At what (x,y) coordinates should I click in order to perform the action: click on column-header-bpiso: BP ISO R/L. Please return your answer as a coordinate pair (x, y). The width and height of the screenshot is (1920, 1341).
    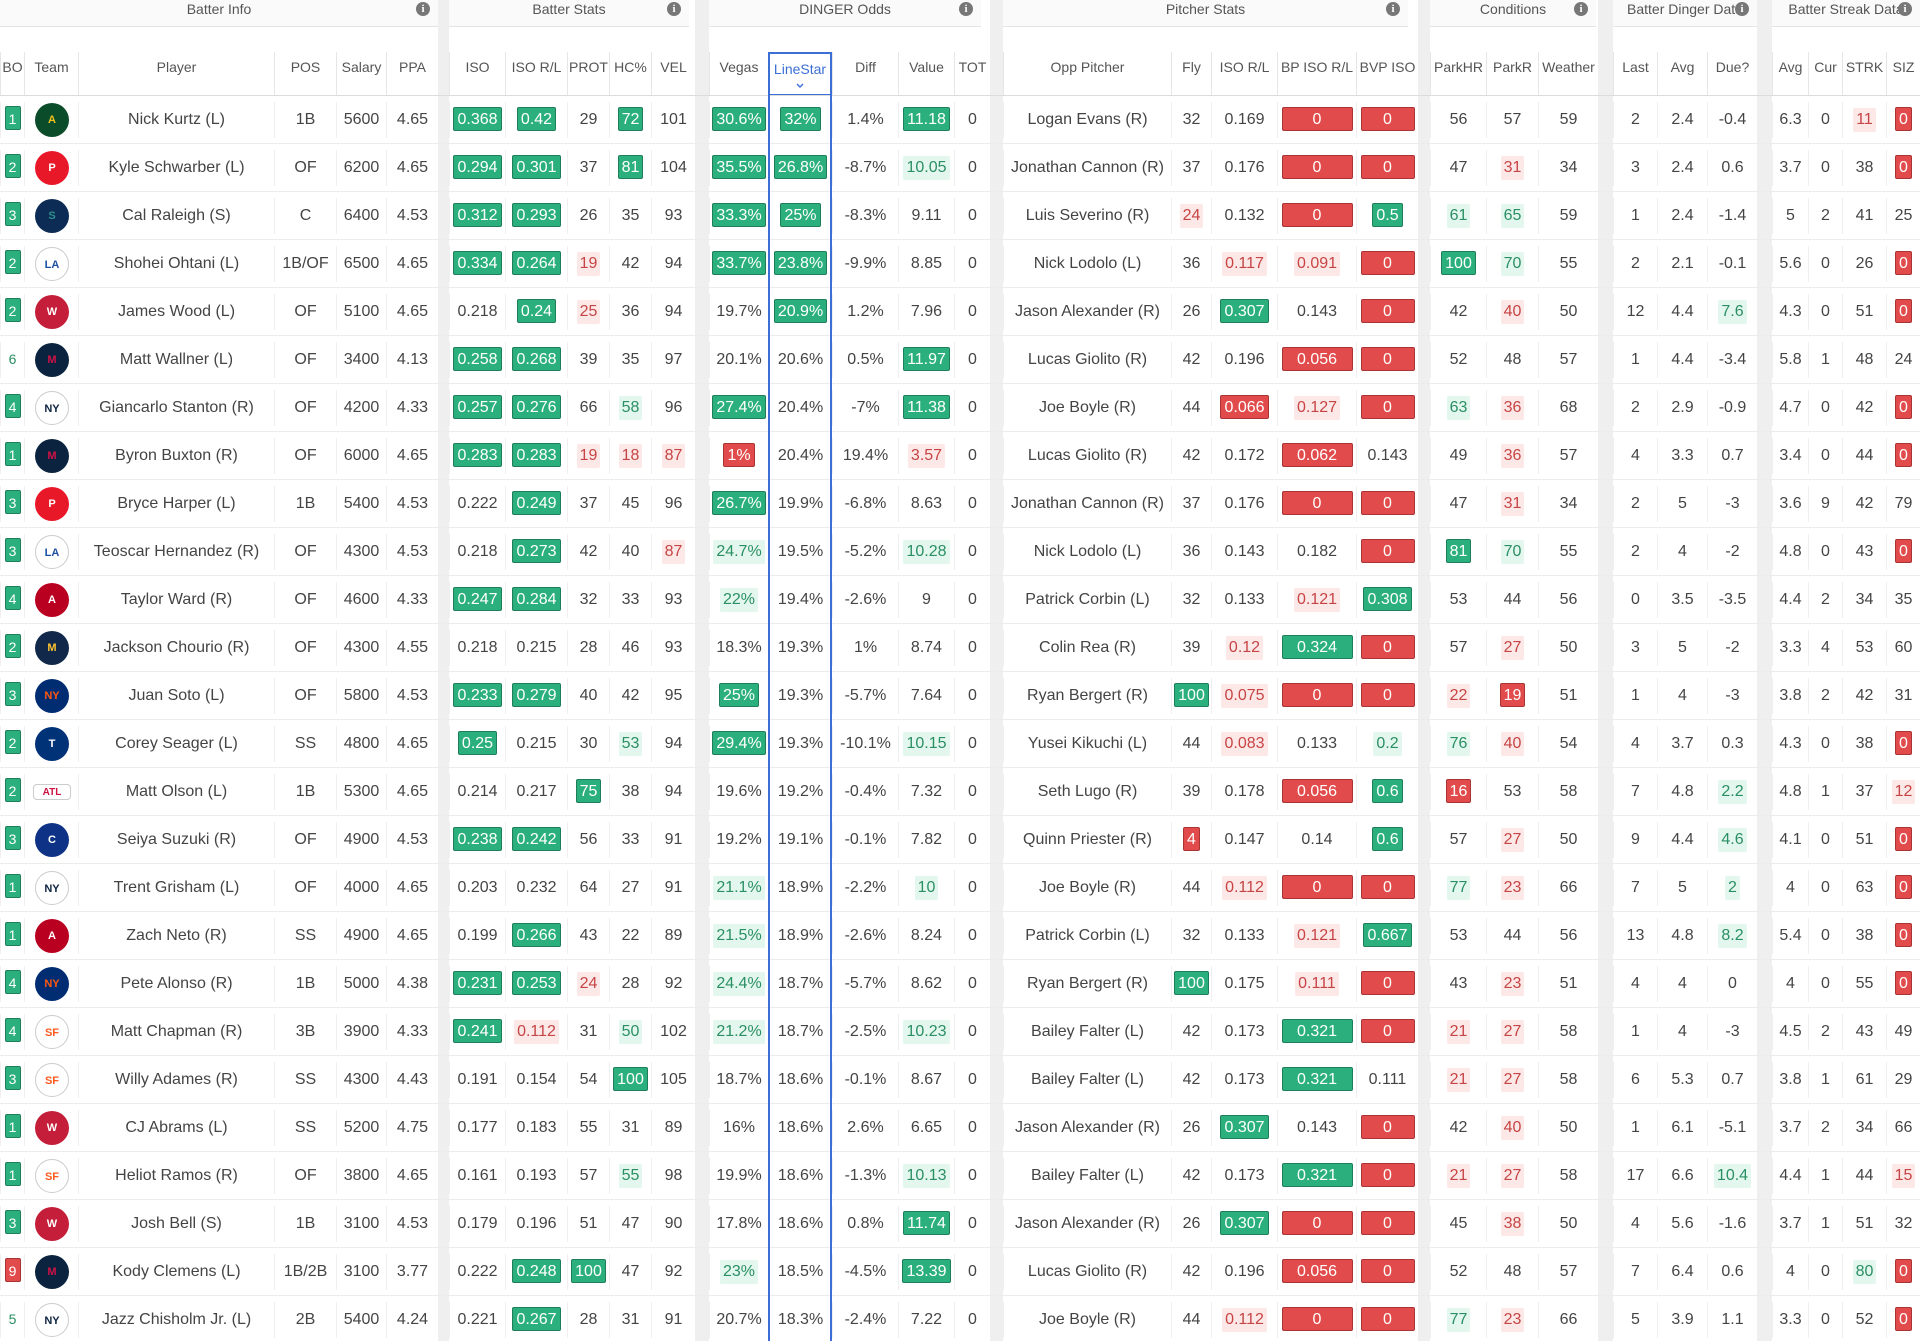
    Looking at the image, I should click on (1316, 74).